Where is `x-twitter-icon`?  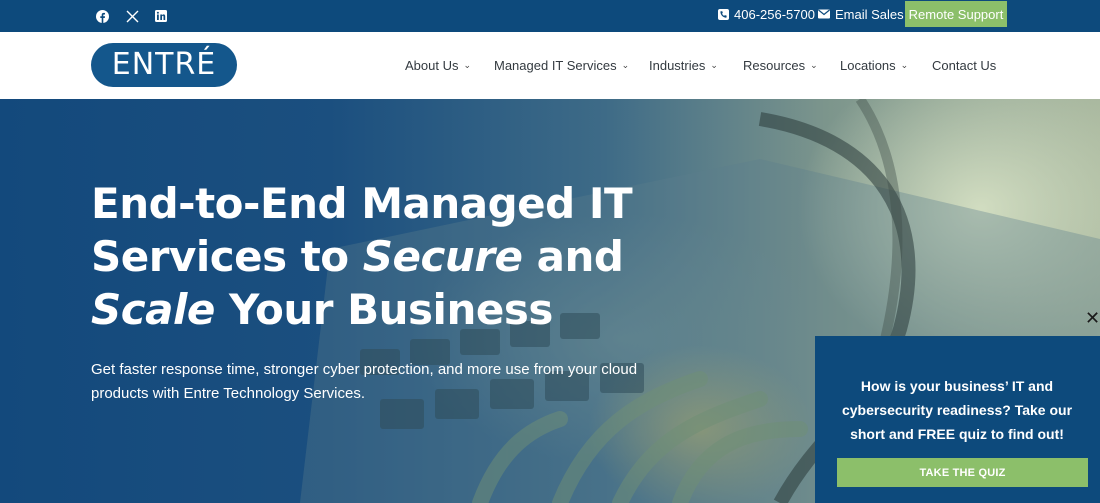
x-twitter-icon is located at coordinates (132, 16).